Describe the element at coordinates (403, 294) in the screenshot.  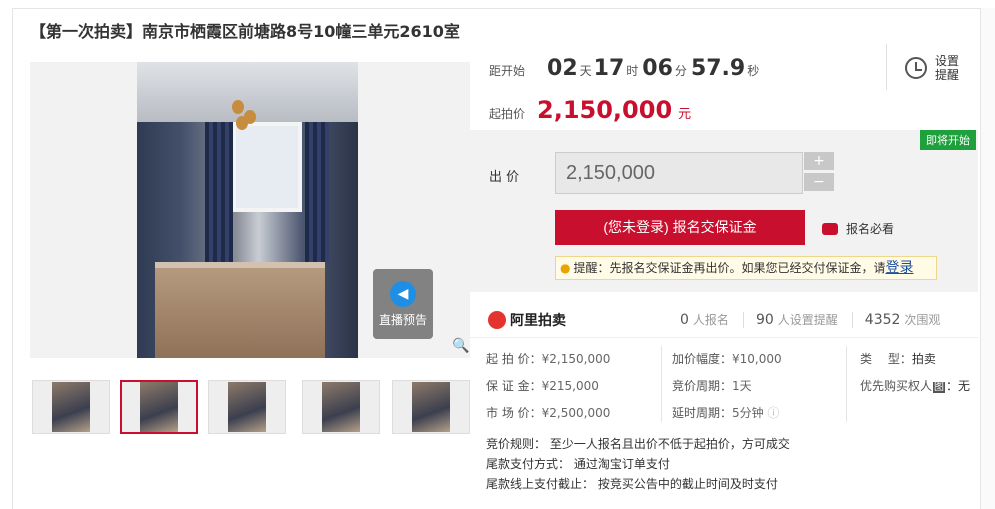
I see `speaker-icon: ◀` at that location.